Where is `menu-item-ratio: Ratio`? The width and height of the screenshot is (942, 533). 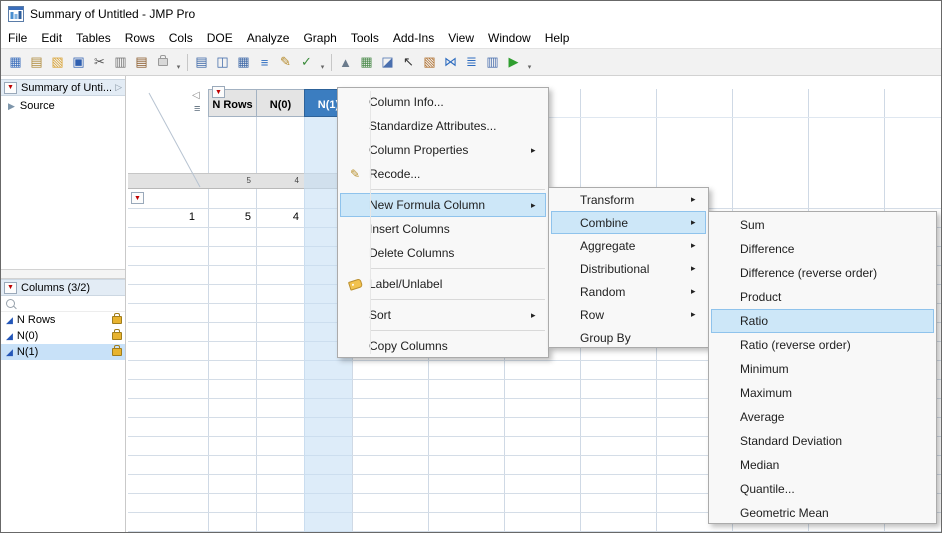
menu-item-ratio: Ratio is located at coordinates (822, 321).